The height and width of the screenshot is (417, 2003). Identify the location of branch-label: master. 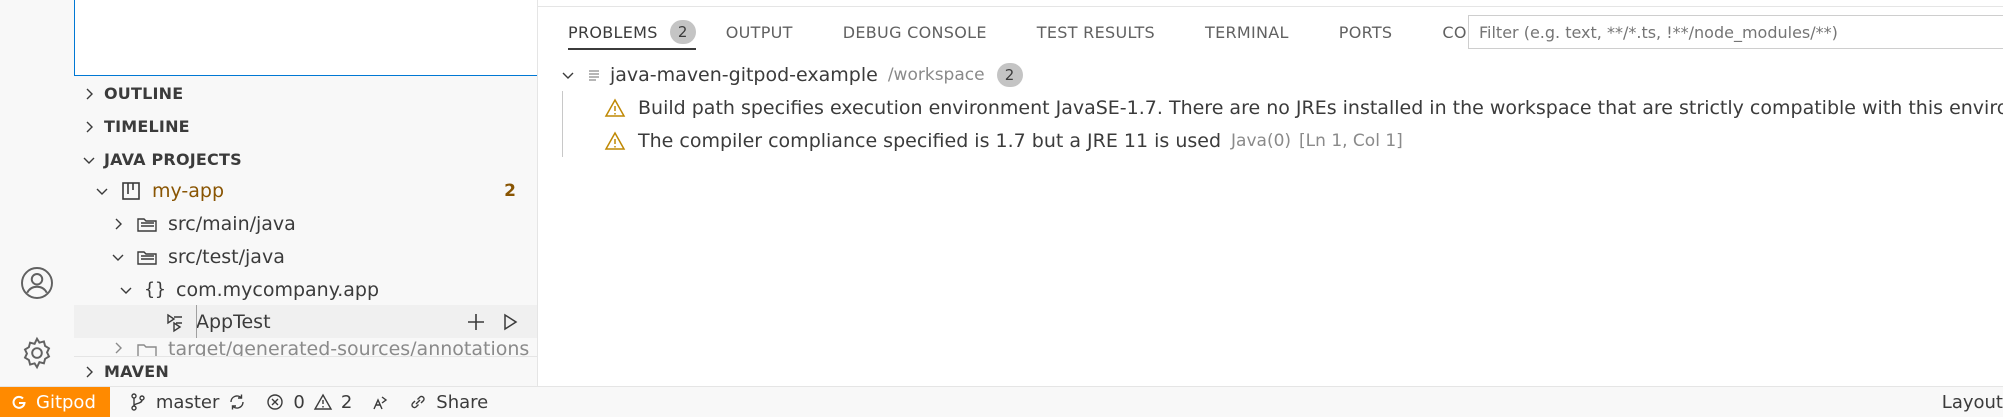
(187, 402).